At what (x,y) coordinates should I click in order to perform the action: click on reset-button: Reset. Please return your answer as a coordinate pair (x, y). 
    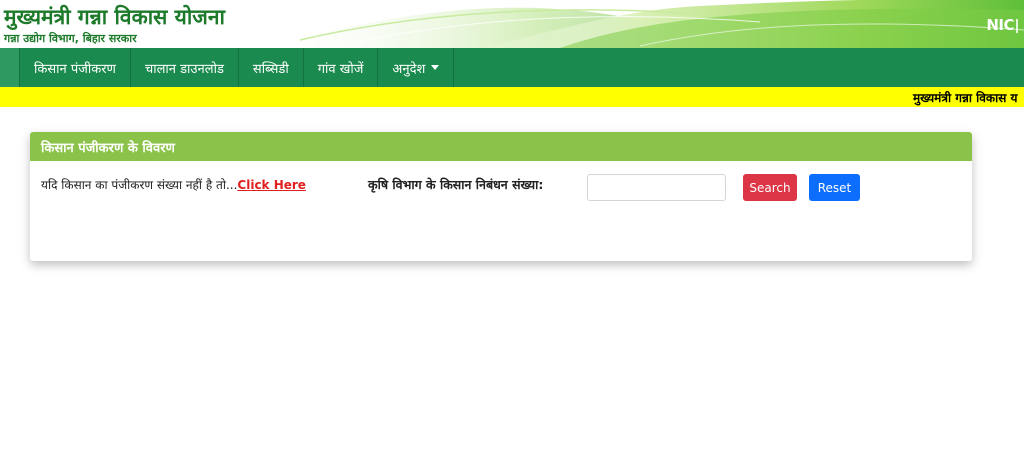
    Looking at the image, I should click on (834, 187).